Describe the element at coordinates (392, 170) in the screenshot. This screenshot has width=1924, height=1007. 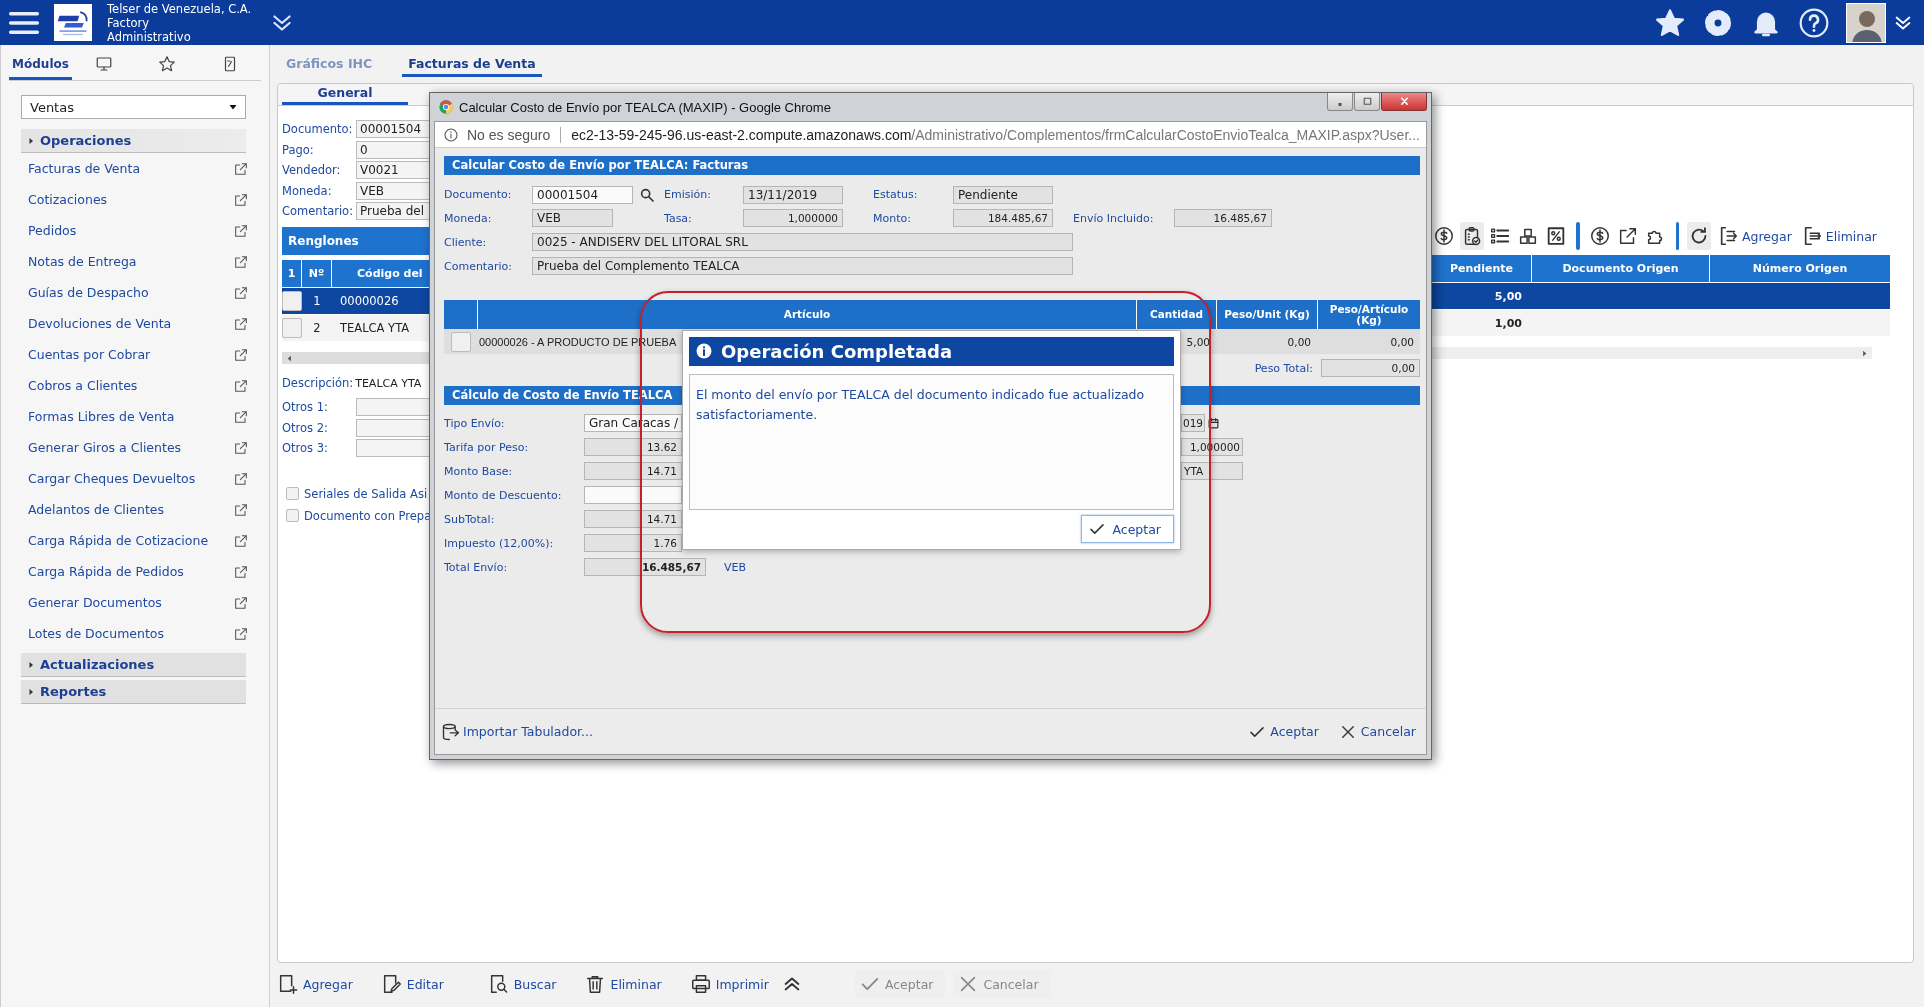
I see `text-field: V0021` at that location.